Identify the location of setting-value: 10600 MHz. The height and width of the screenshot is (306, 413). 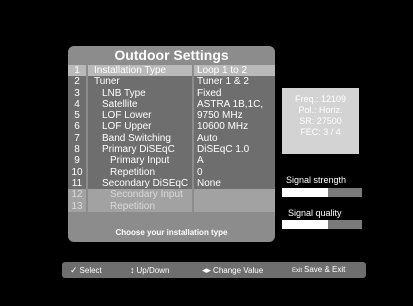
(234, 127).